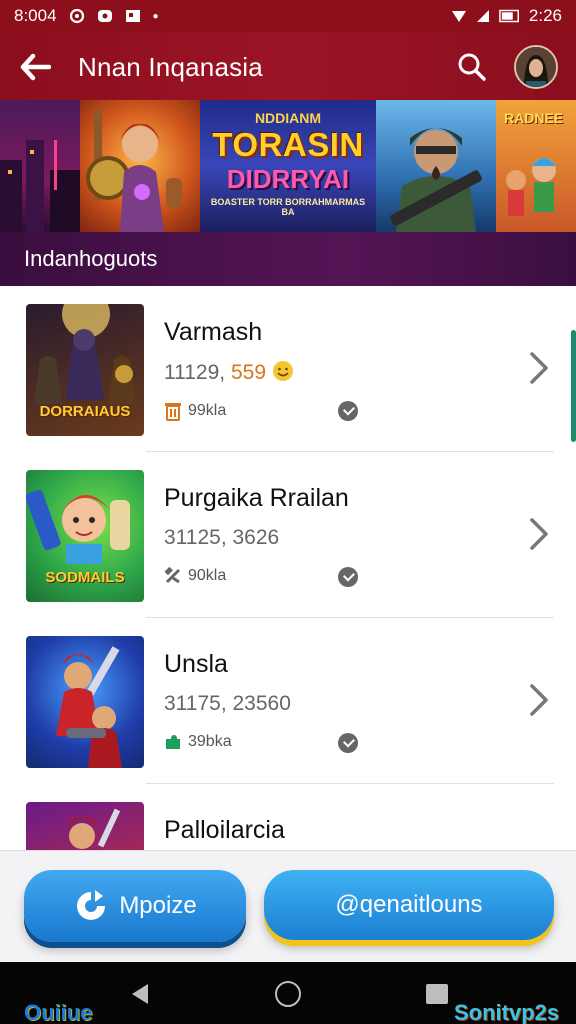 Image resolution: width=576 pixels, height=1024 pixels. I want to click on section-title: Indanhoguots, so click(91, 258).